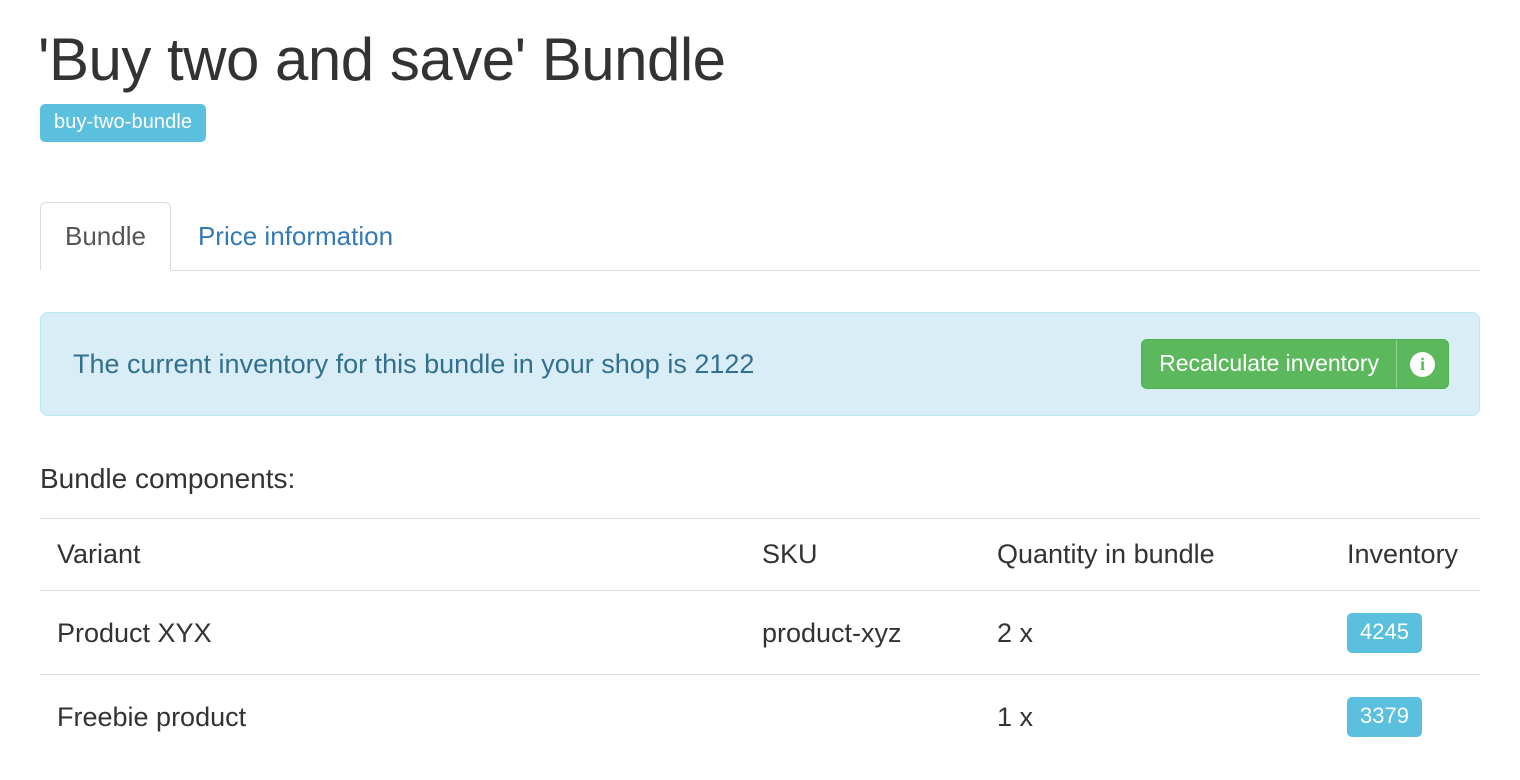  What do you see at coordinates (1269, 363) in the screenshot?
I see `recalculate-inventory-label: Recalculate inventory` at bounding box center [1269, 363].